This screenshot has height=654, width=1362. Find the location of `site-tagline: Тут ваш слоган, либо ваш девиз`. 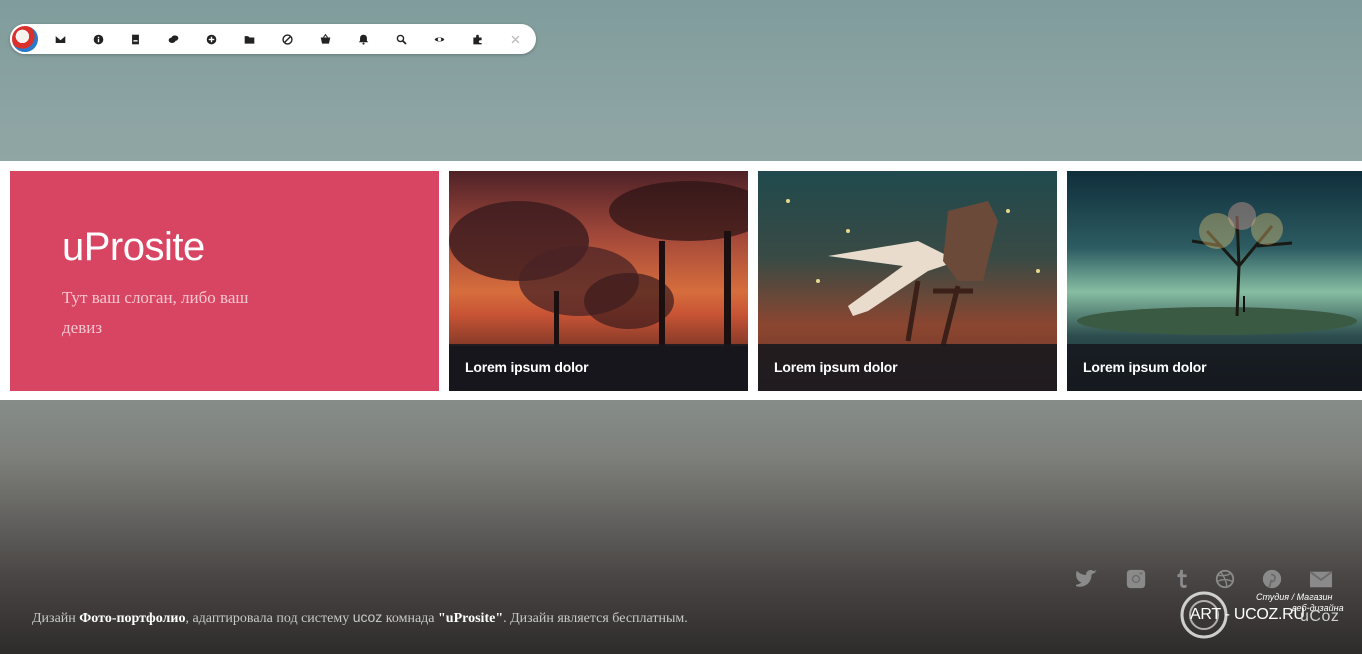

site-tagline: Тут ваш слоган, либо ваш девиз is located at coordinates (155, 312).